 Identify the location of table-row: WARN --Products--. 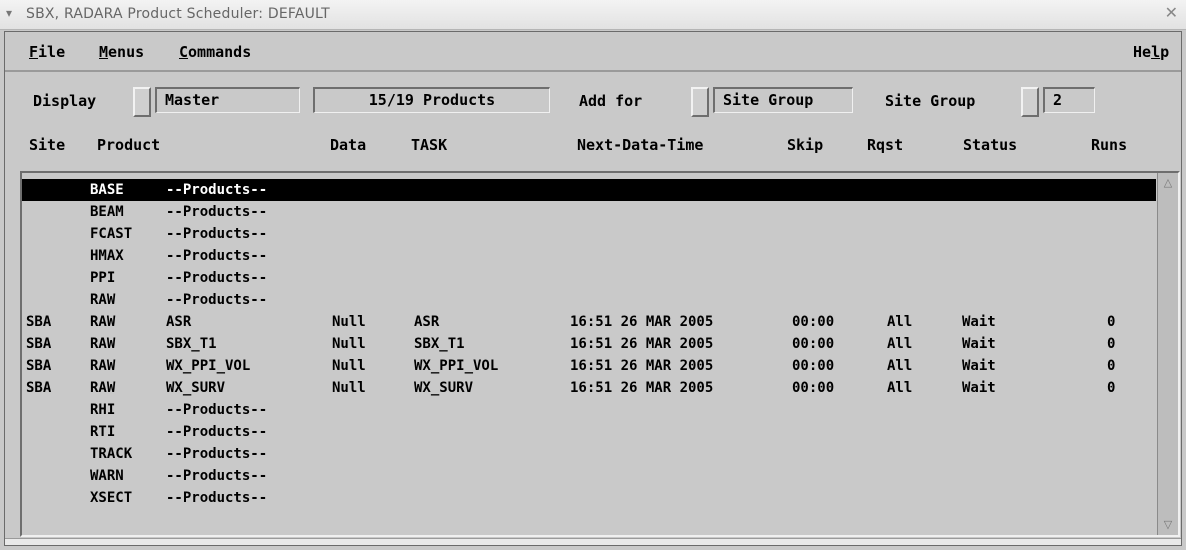
(589, 476).